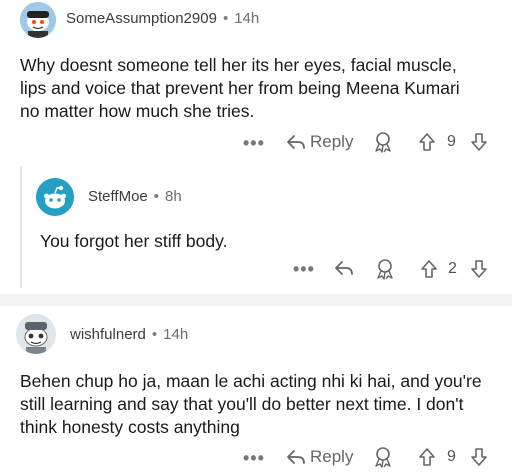  What do you see at coordinates (21, 227) in the screenshot?
I see `thread-line` at bounding box center [21, 227].